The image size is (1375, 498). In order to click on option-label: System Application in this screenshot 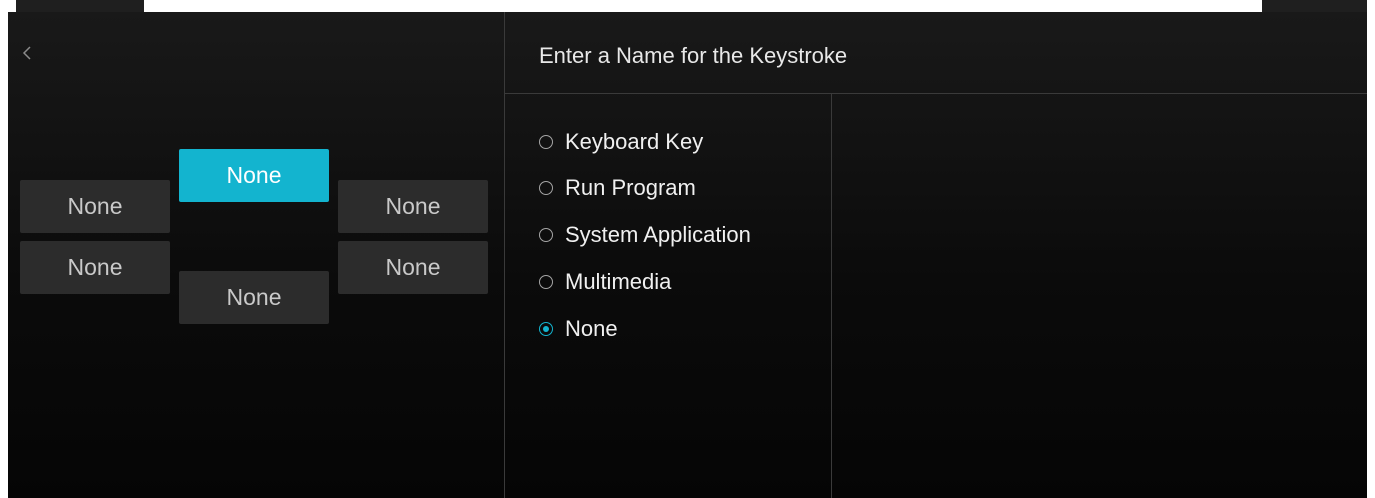, I will do `click(658, 234)`.